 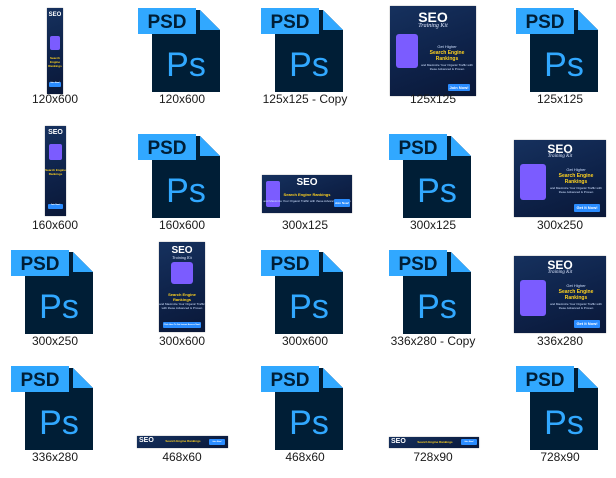 What do you see at coordinates (560, 457) in the screenshot?
I see `file-name: 728x90` at bounding box center [560, 457].